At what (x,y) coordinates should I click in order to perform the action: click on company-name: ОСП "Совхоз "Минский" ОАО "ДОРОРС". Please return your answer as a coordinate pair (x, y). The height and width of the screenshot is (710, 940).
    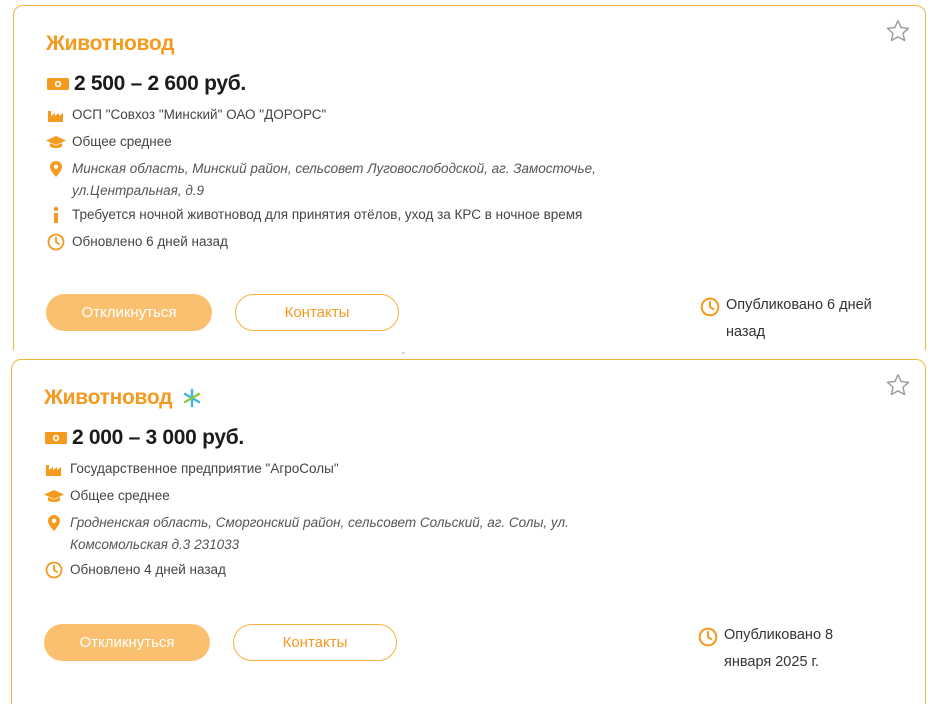
    Looking at the image, I should click on (199, 114).